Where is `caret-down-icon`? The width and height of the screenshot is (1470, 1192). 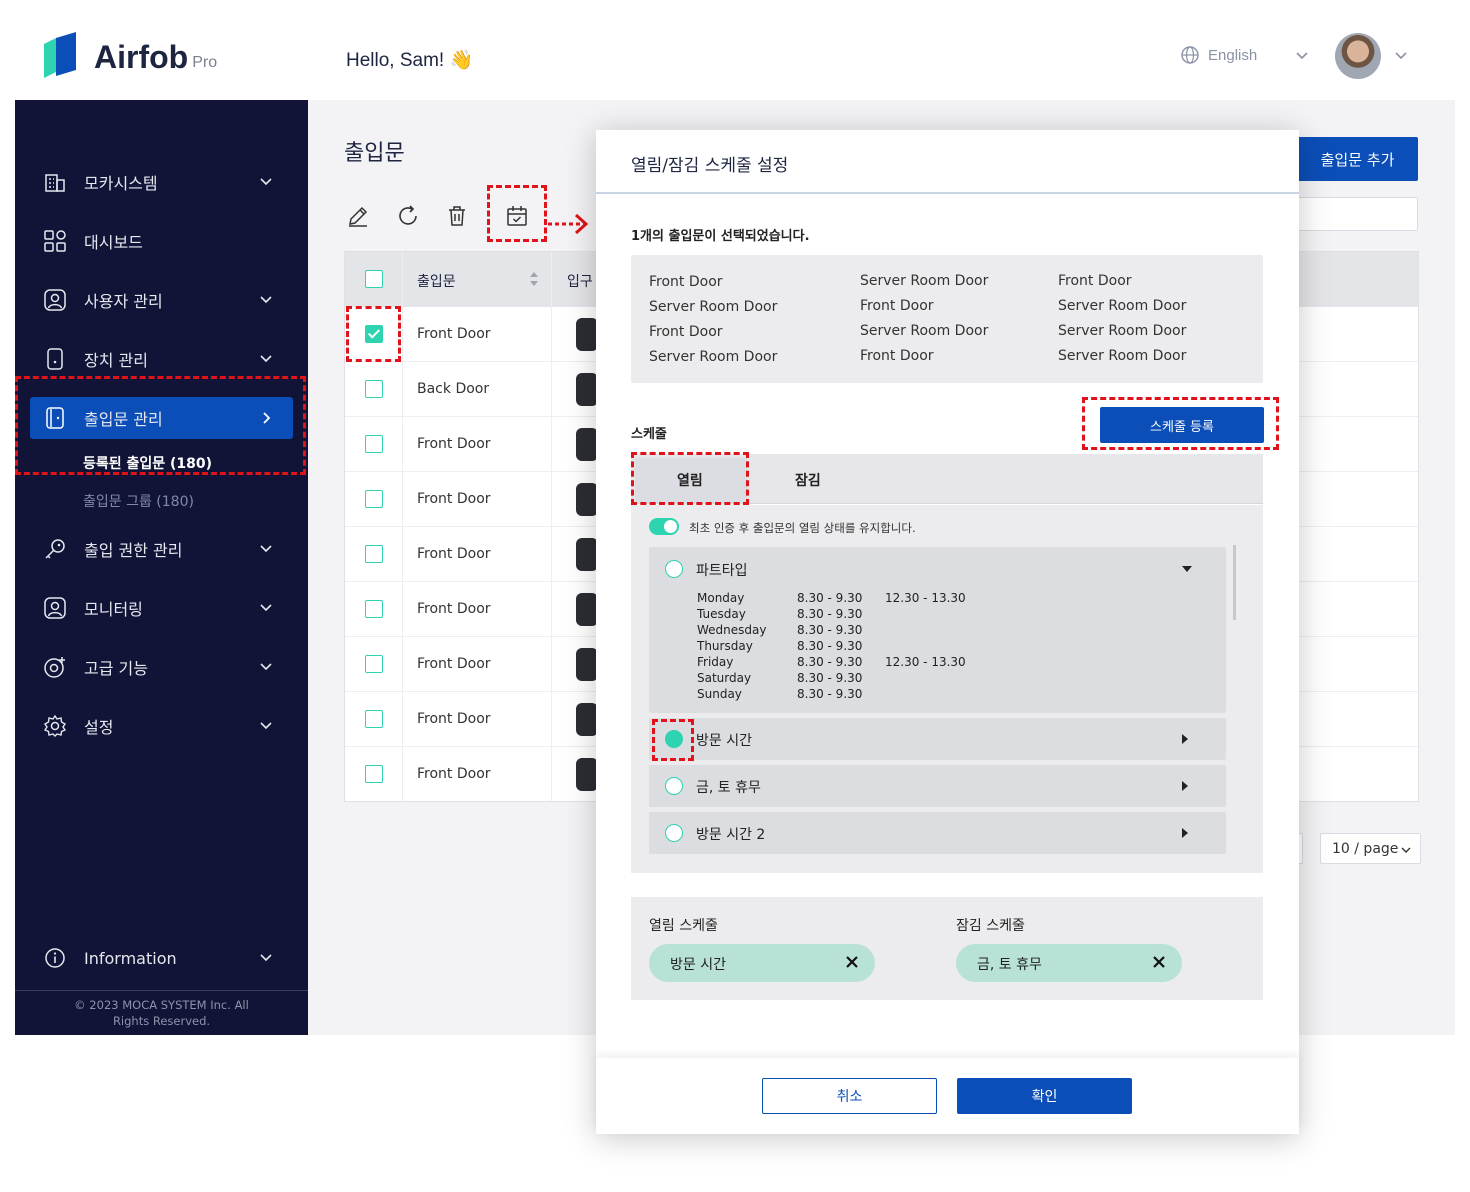 caret-down-icon is located at coordinates (1187, 569).